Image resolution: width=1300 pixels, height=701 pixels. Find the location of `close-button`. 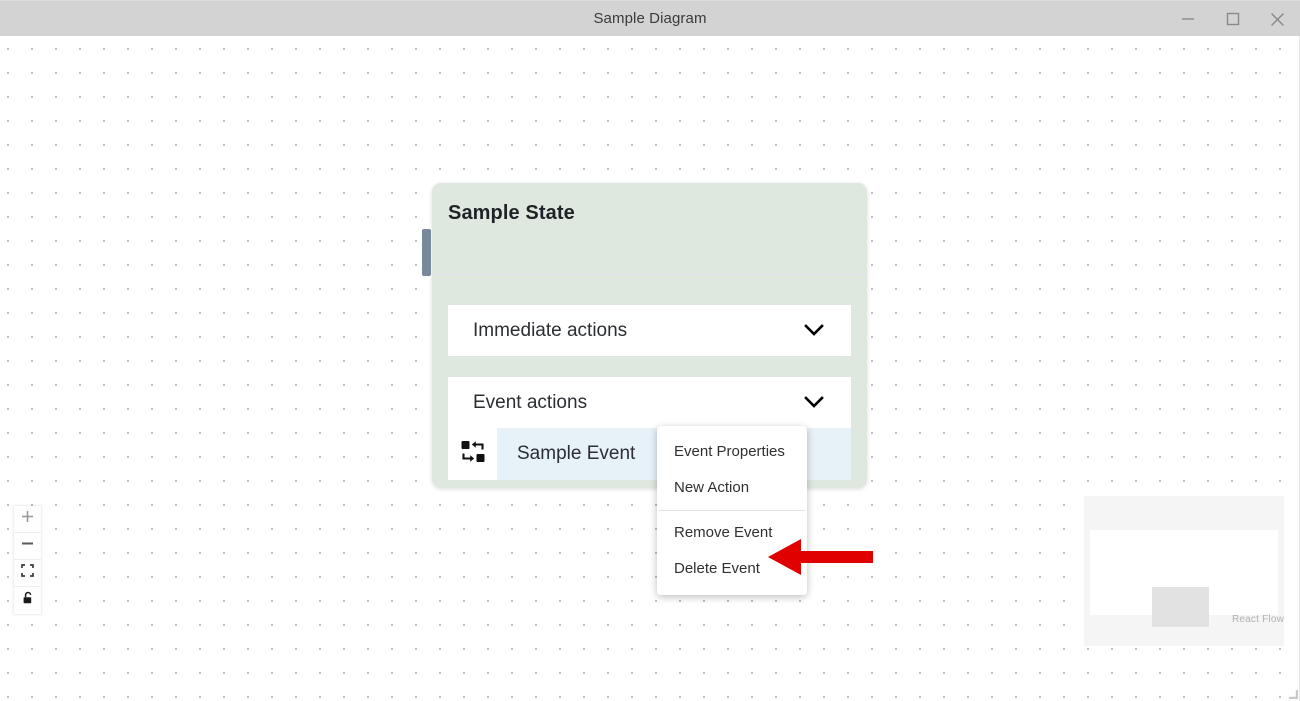

close-button is located at coordinates (1277, 19).